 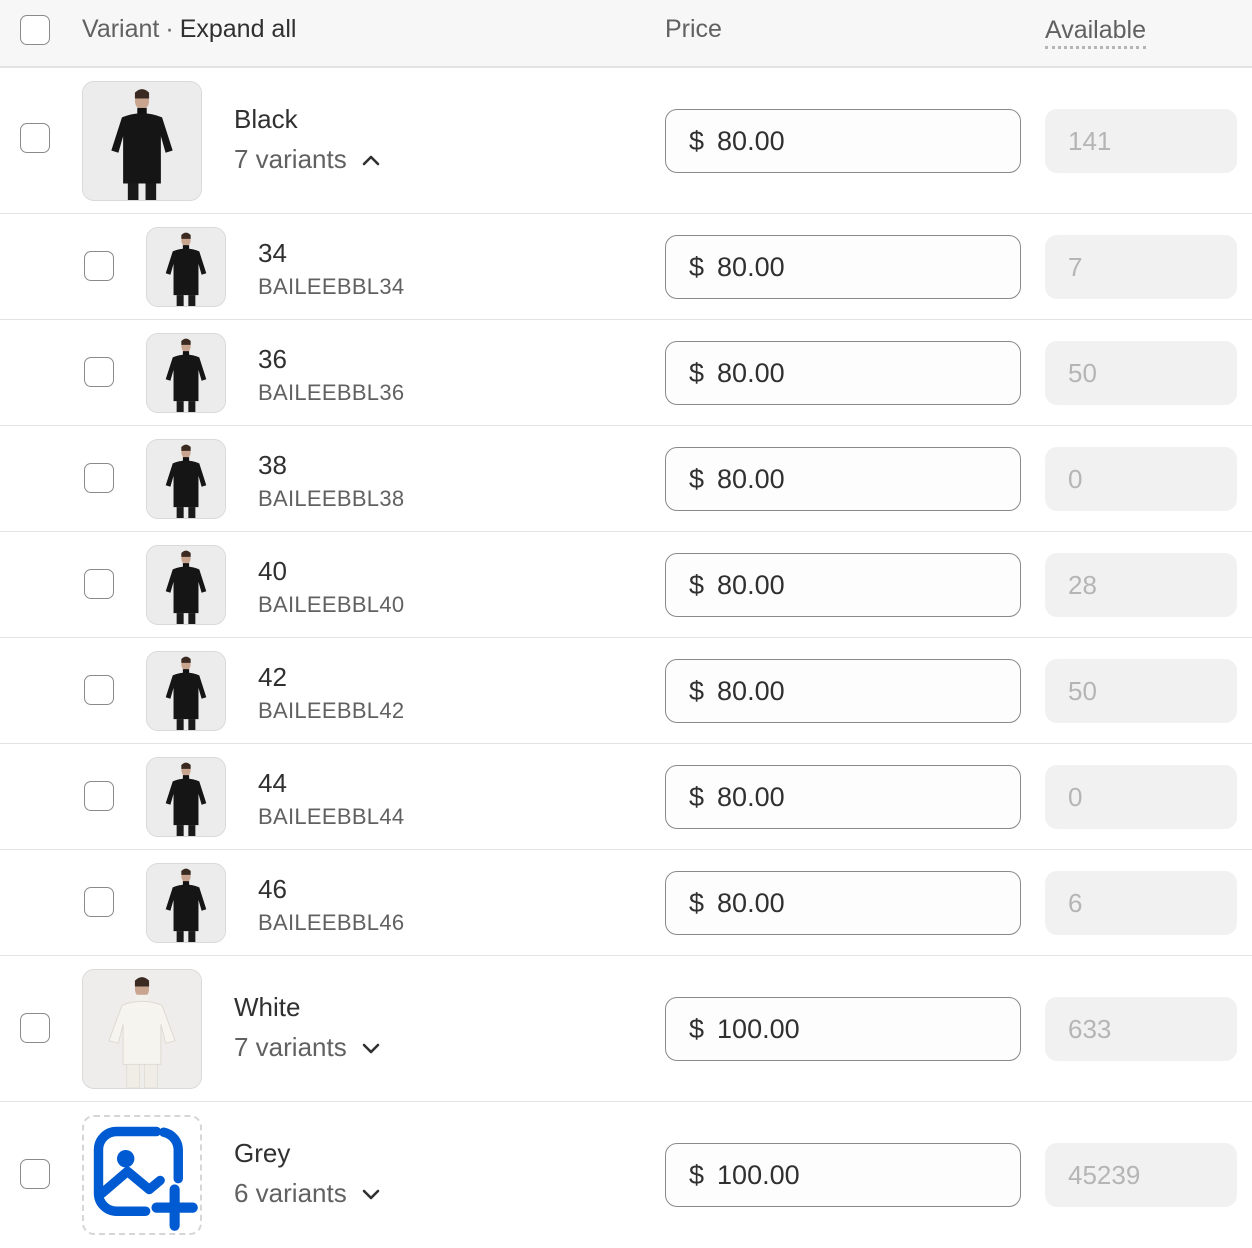 What do you see at coordinates (290, 1193) in the screenshot?
I see `variants-count: 6 variants` at bounding box center [290, 1193].